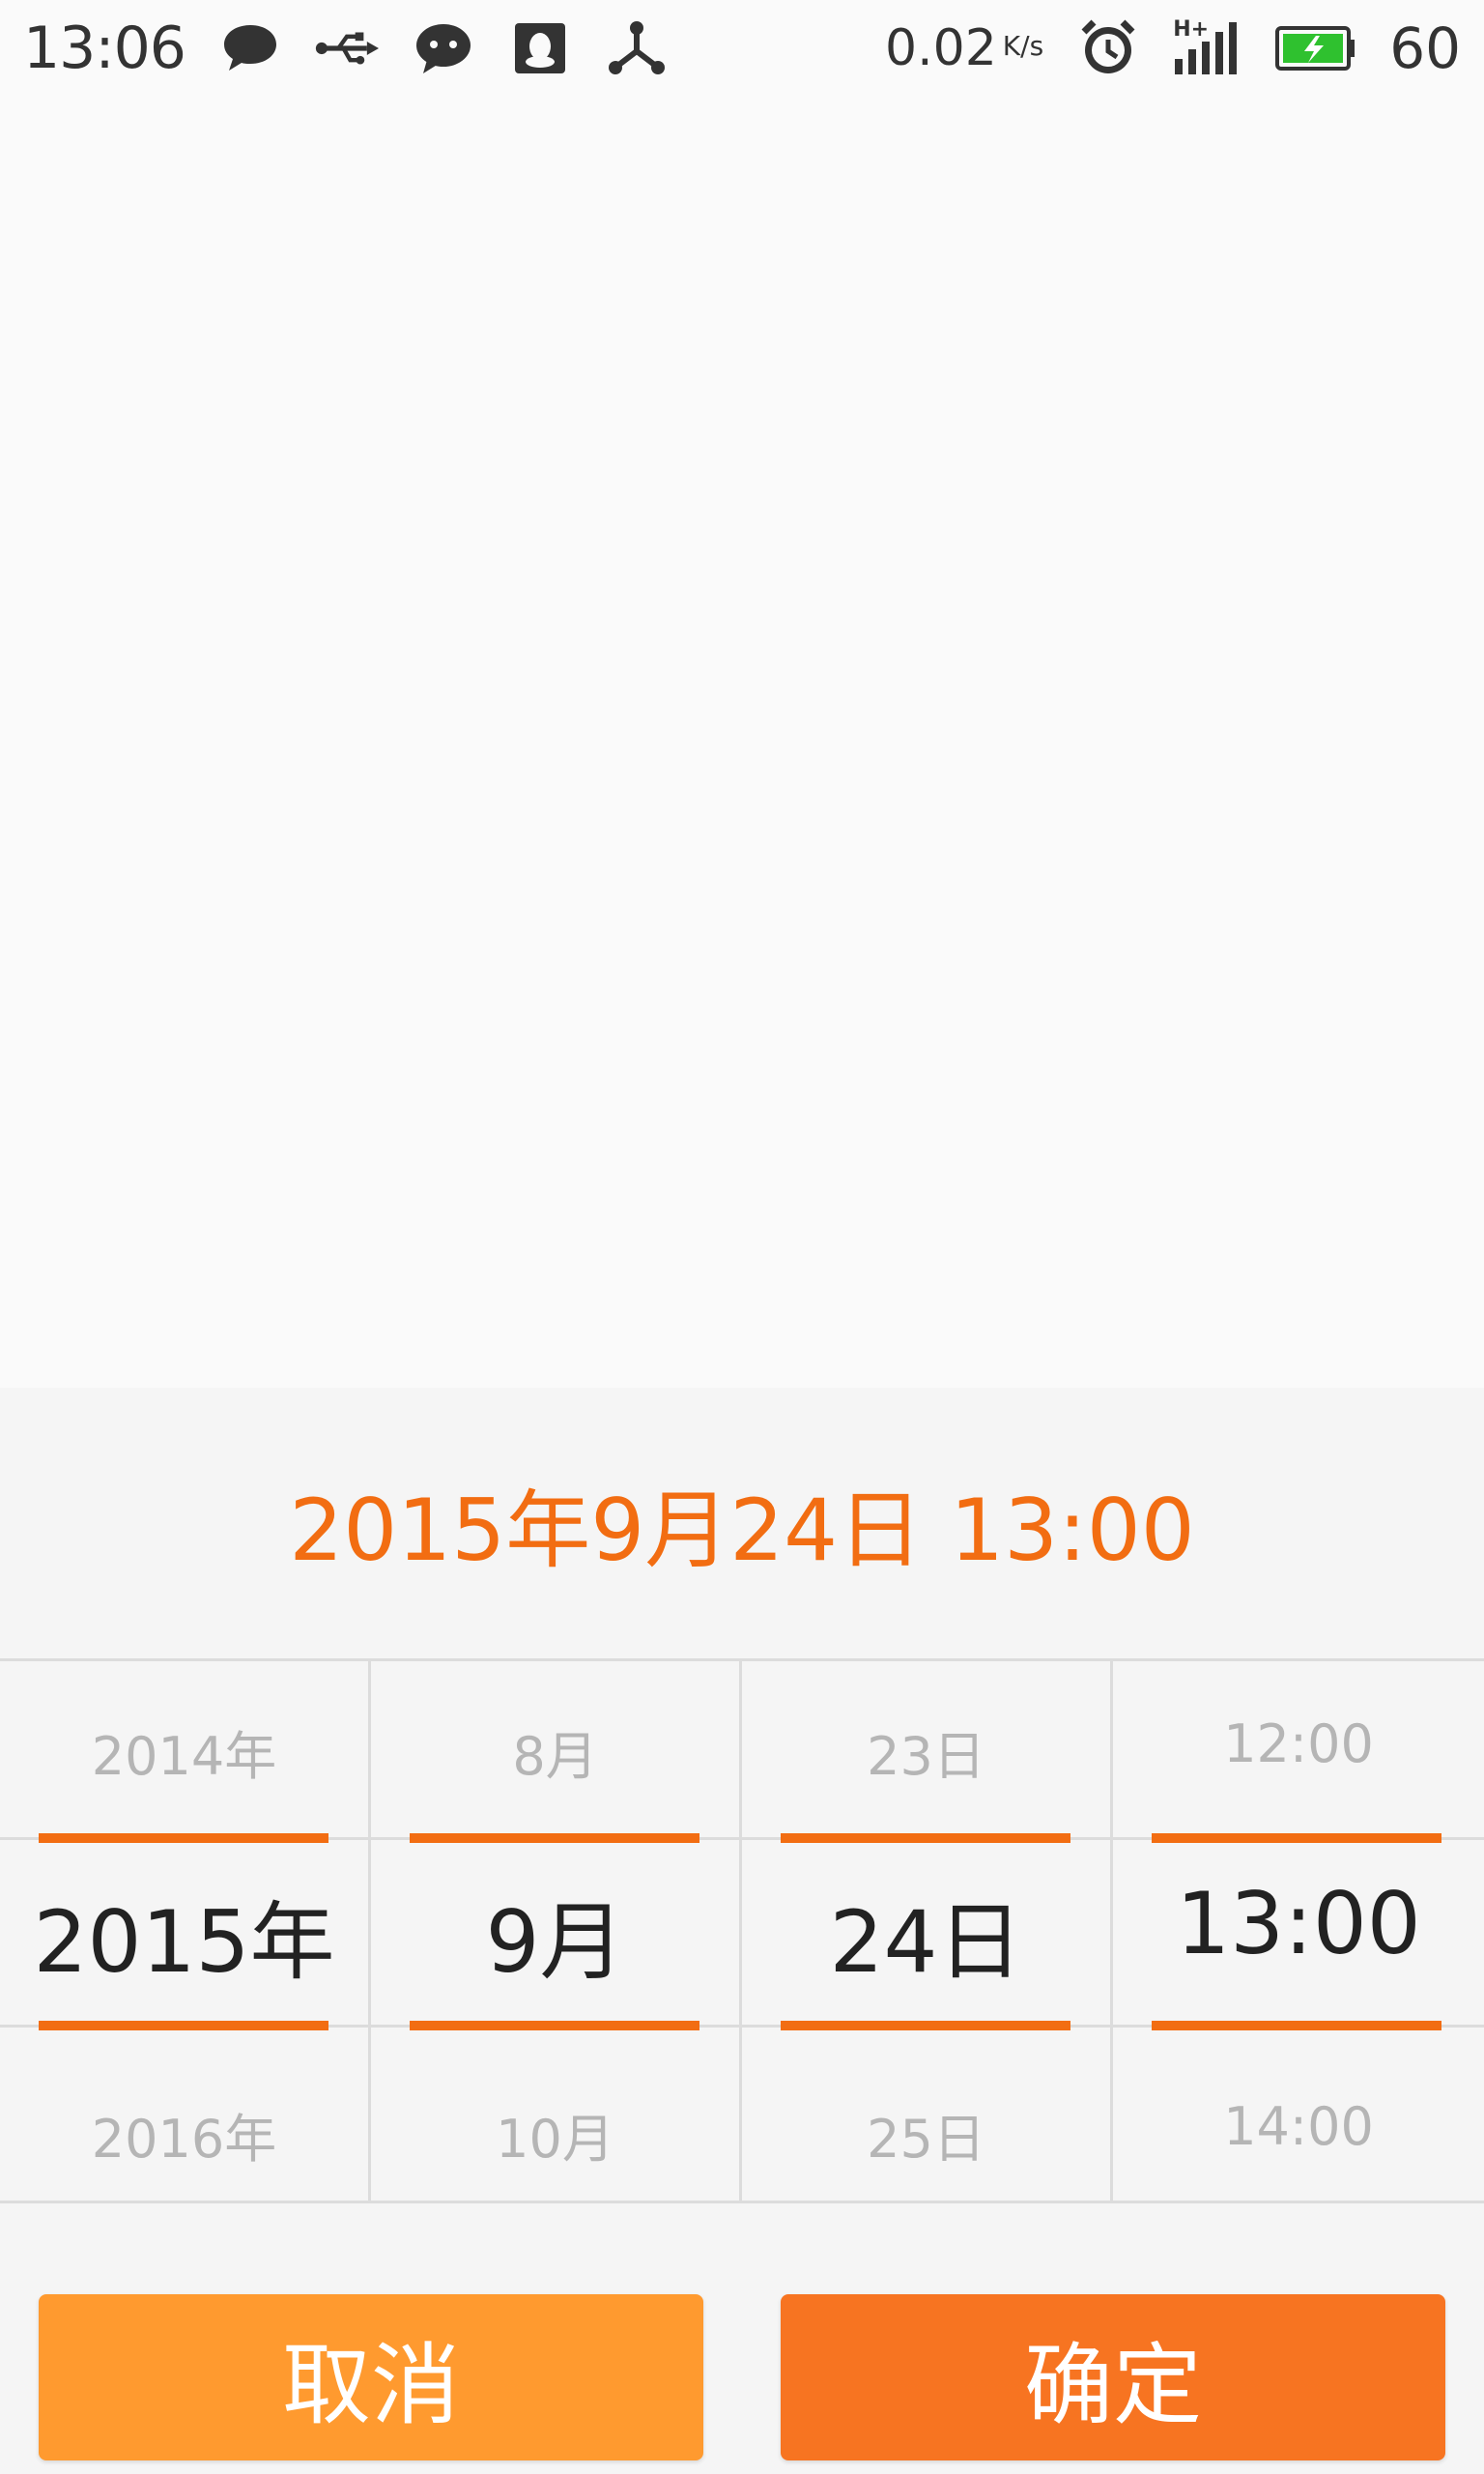  What do you see at coordinates (1023, 46) in the screenshot?
I see `network-speed-unit: K/s` at bounding box center [1023, 46].